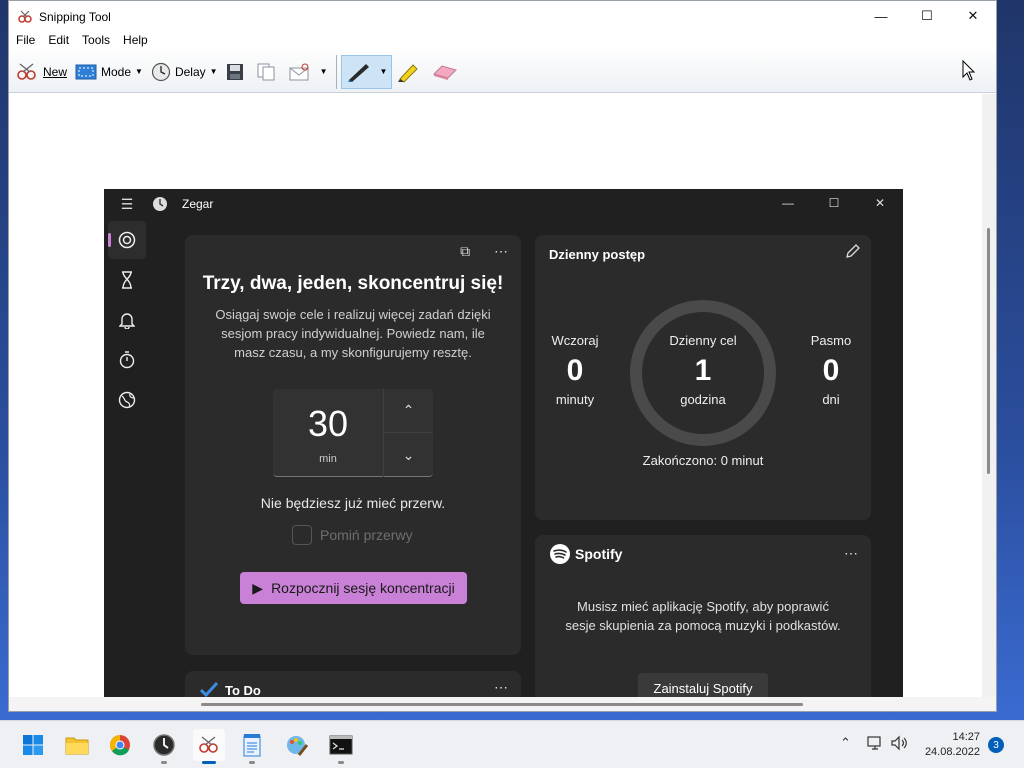 Image resolution: width=1024 pixels, height=768 pixels. I want to click on menu-file: File, so click(25, 42).